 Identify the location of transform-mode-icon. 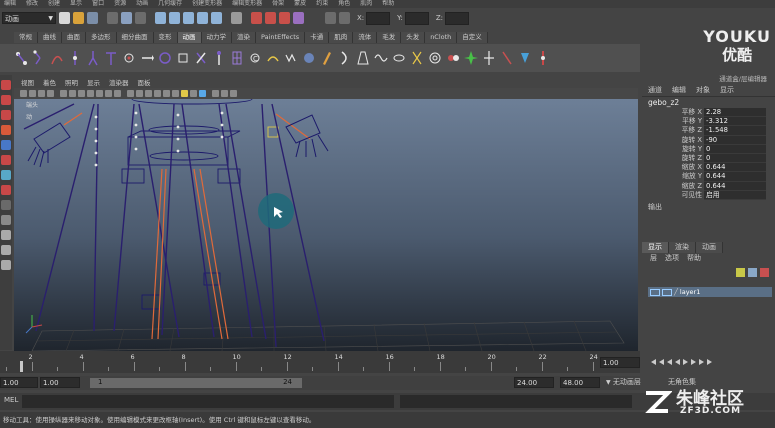
(344, 18).